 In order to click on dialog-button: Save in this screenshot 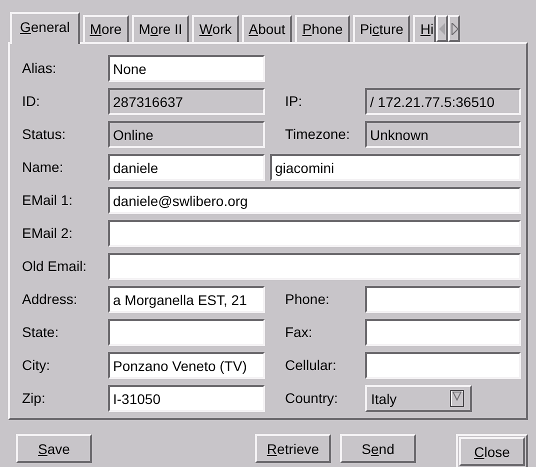, I will do `click(54, 448)`.